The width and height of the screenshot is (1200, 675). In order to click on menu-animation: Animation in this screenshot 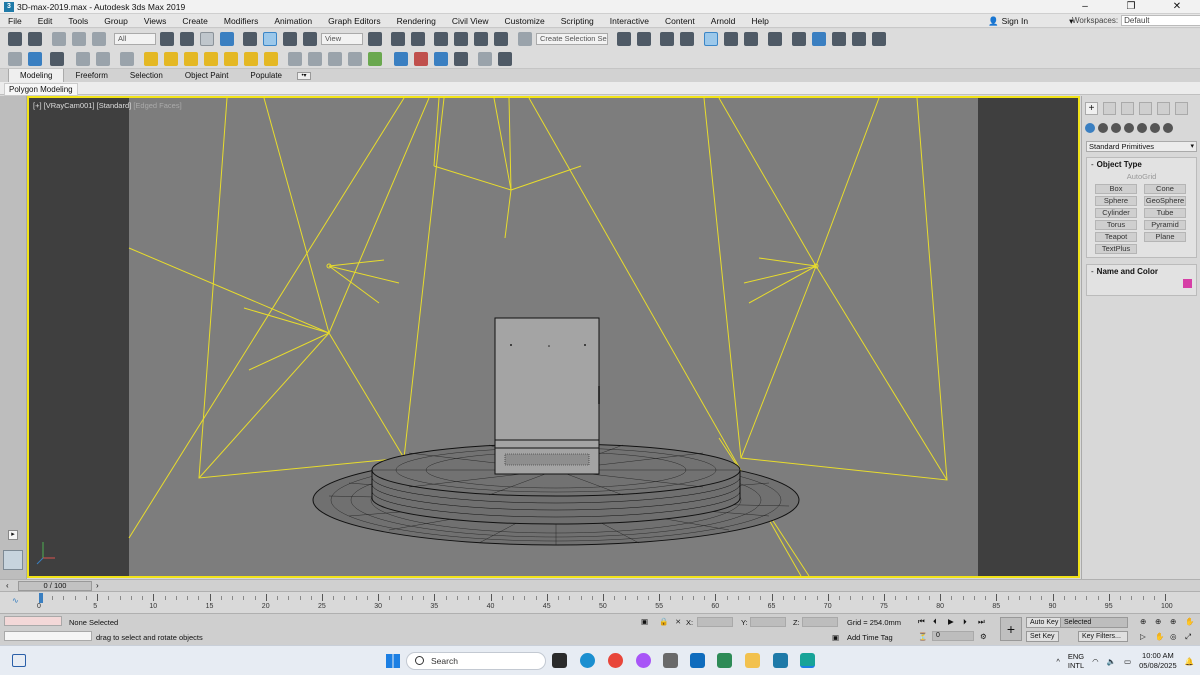, I will do `click(293, 21)`.